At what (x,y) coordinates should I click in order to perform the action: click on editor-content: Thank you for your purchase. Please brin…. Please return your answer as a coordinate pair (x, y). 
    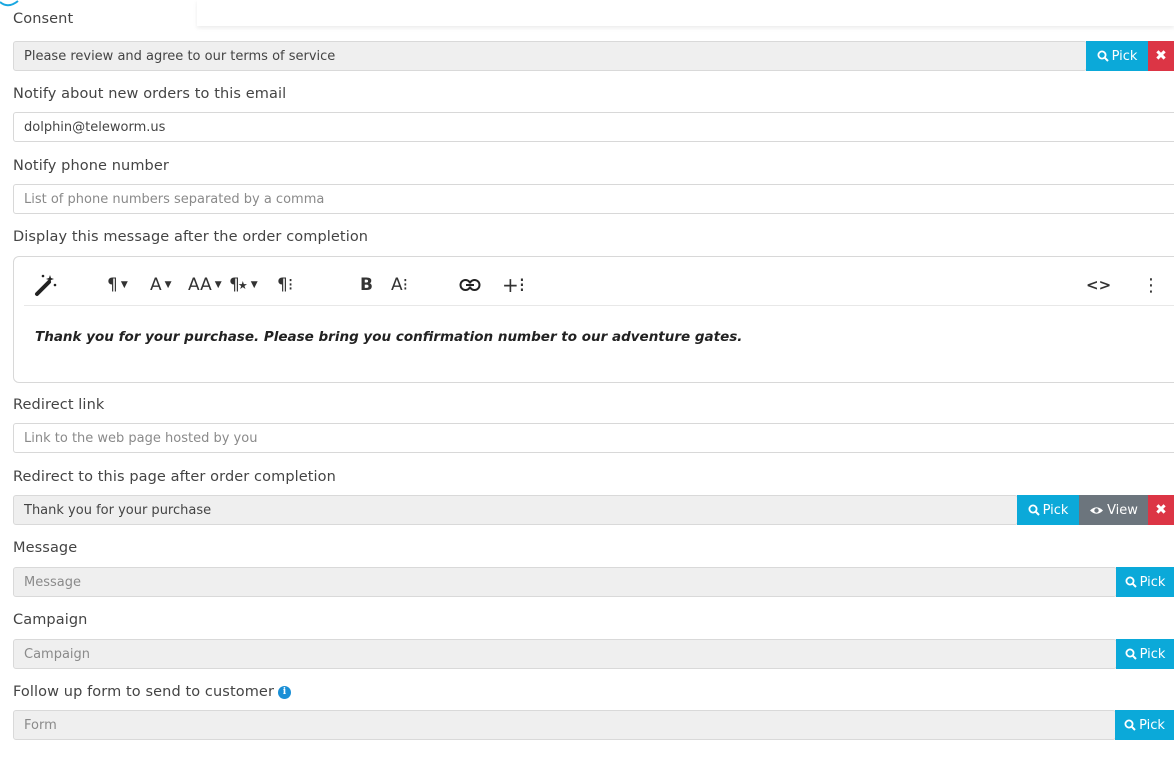
    Looking at the image, I should click on (388, 337).